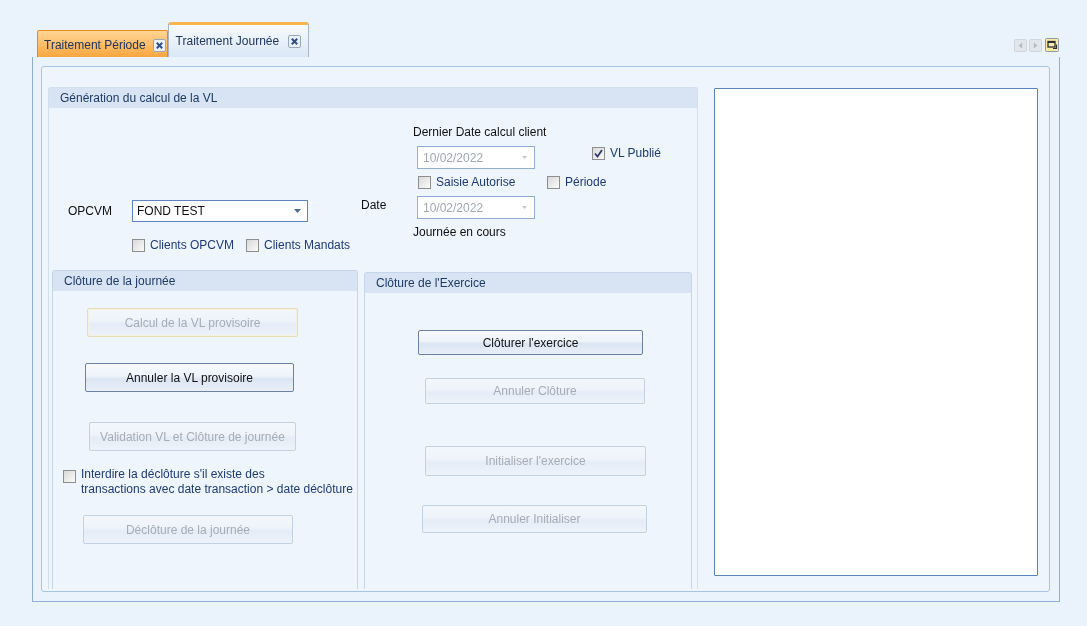 The height and width of the screenshot is (626, 1087). I want to click on field-label: Date, so click(374, 205).